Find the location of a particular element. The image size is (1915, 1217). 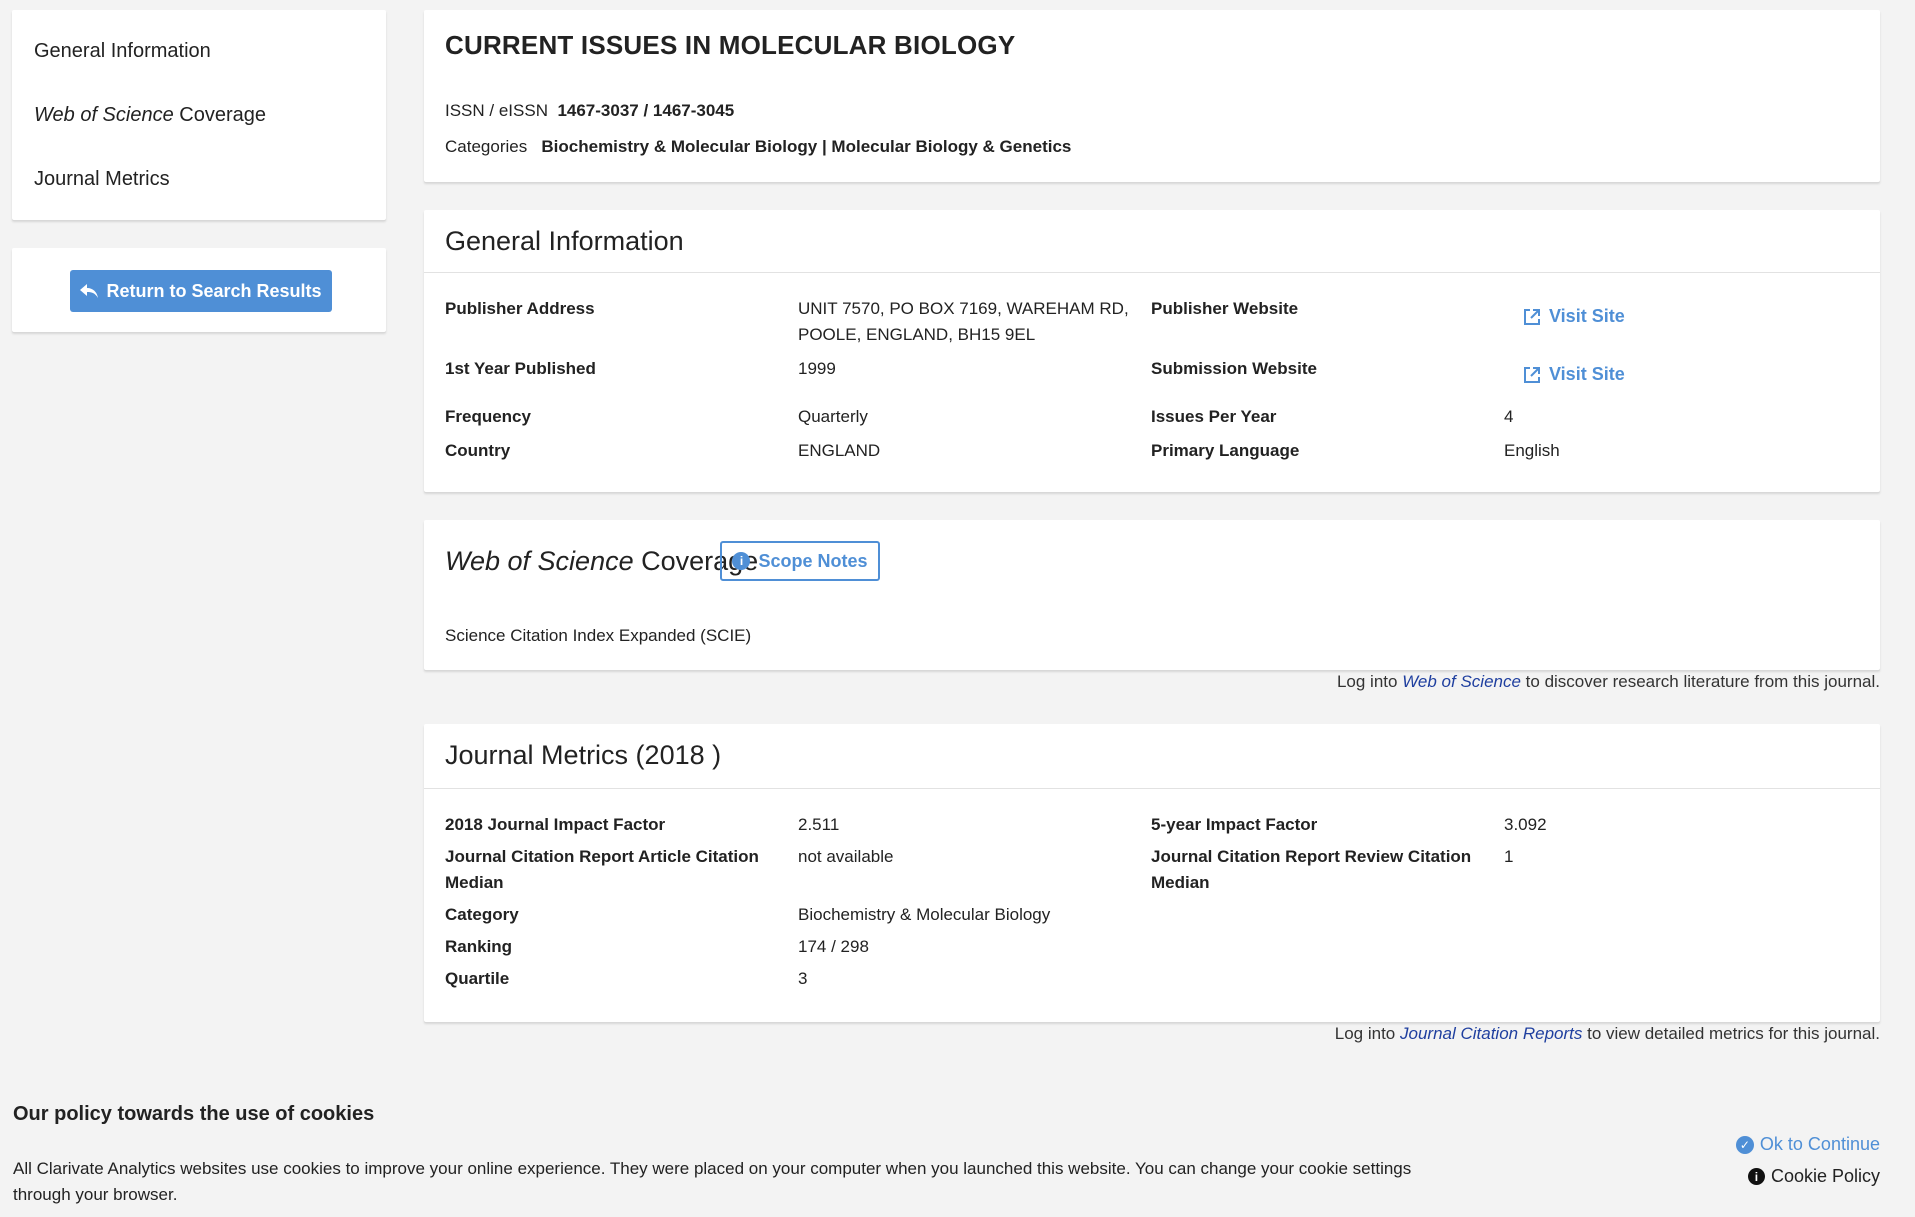

first-year-value: 1999 is located at coordinates (817, 368).